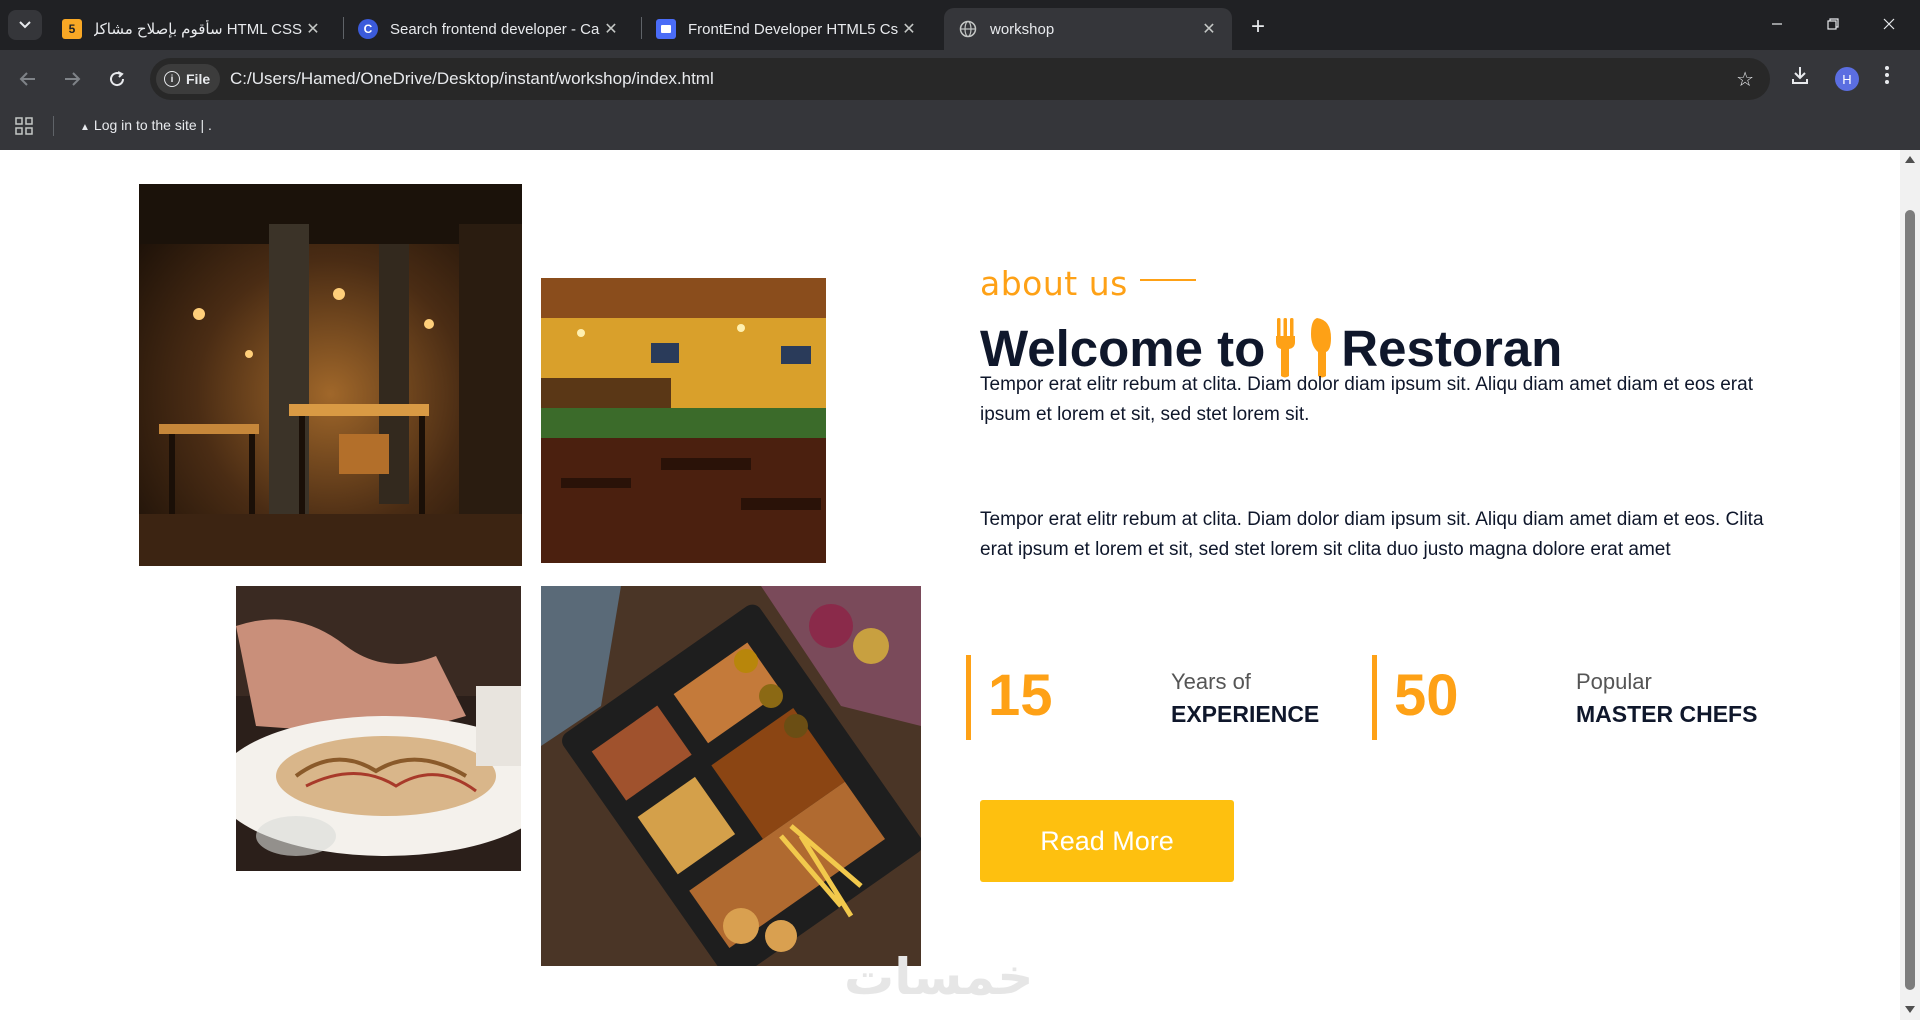 The width and height of the screenshot is (1920, 1020). I want to click on scroll-down-arrow-icon, so click(1910, 1009).